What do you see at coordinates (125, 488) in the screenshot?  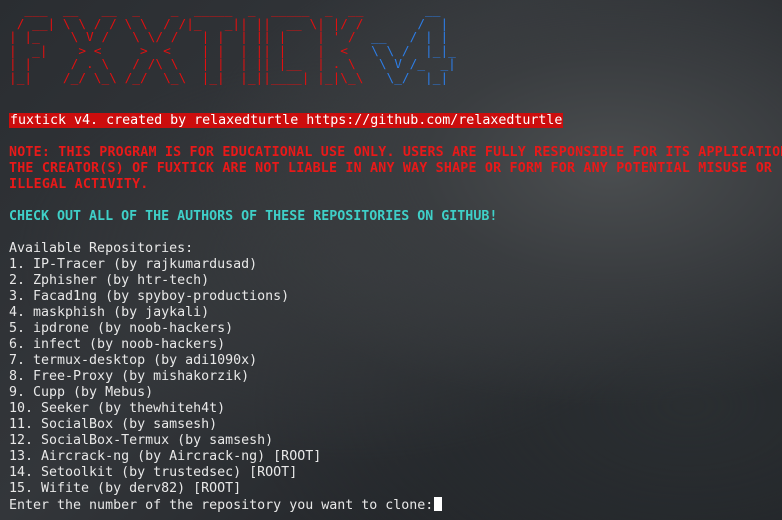 I see `repository-item: 15. Wifite (by derv82) [ROOT]` at bounding box center [125, 488].